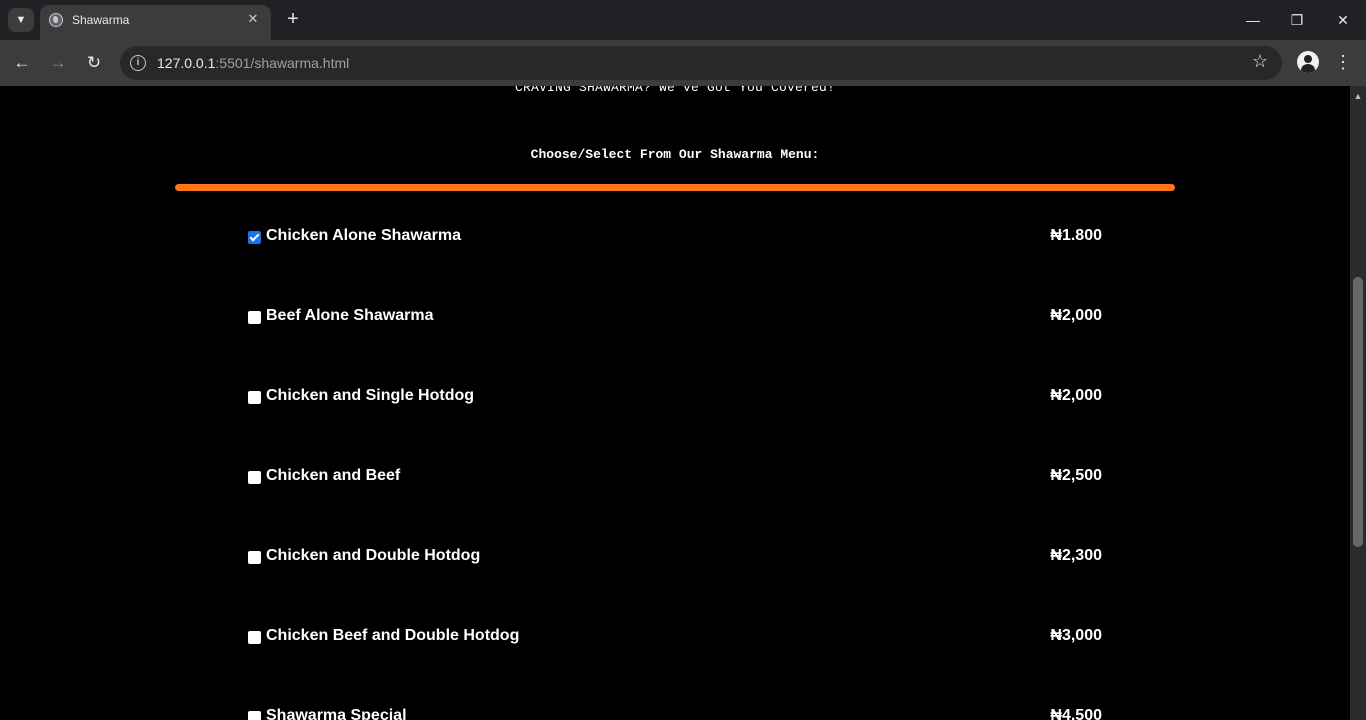 The width and height of the screenshot is (1366, 720). Describe the element at coordinates (1343, 63) in the screenshot. I see `browser-menu-icon: ⋮` at that location.